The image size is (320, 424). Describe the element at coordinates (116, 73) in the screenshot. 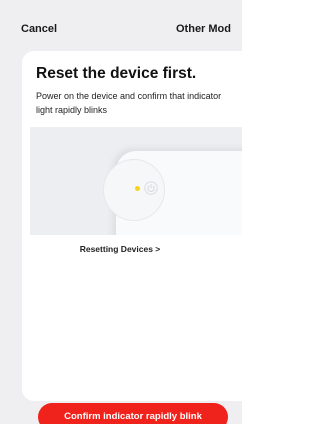

I see `page-title: Reset the device first.` at that location.